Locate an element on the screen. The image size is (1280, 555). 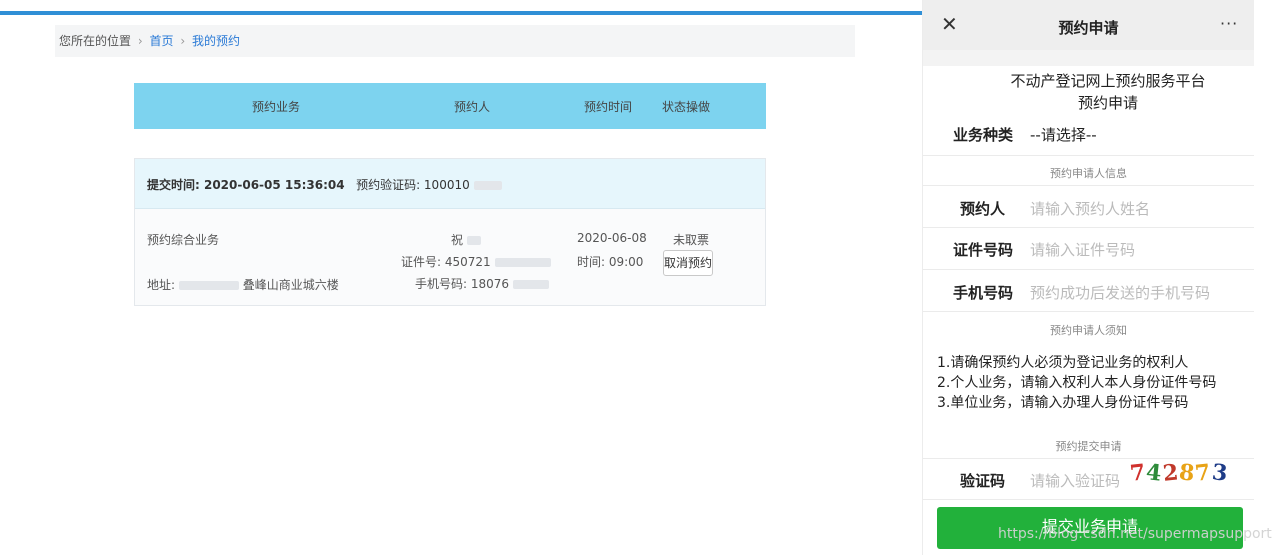
platform-title-line2: 预约申请 is located at coordinates (1107, 103).